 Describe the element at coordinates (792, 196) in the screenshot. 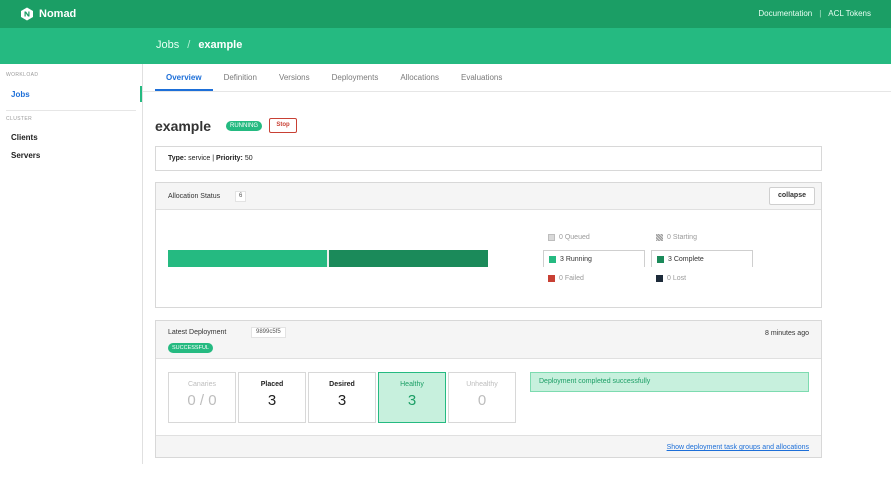

I see `collapse-button: collapse` at that location.